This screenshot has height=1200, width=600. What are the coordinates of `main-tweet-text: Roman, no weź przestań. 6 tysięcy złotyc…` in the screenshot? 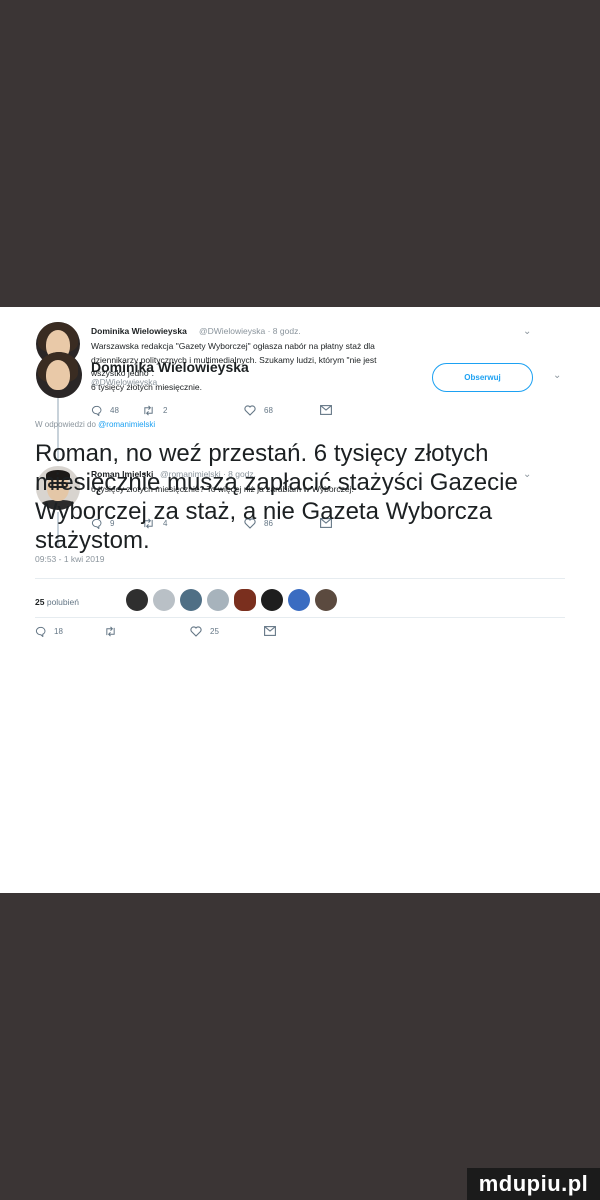 It's located at (276, 497).